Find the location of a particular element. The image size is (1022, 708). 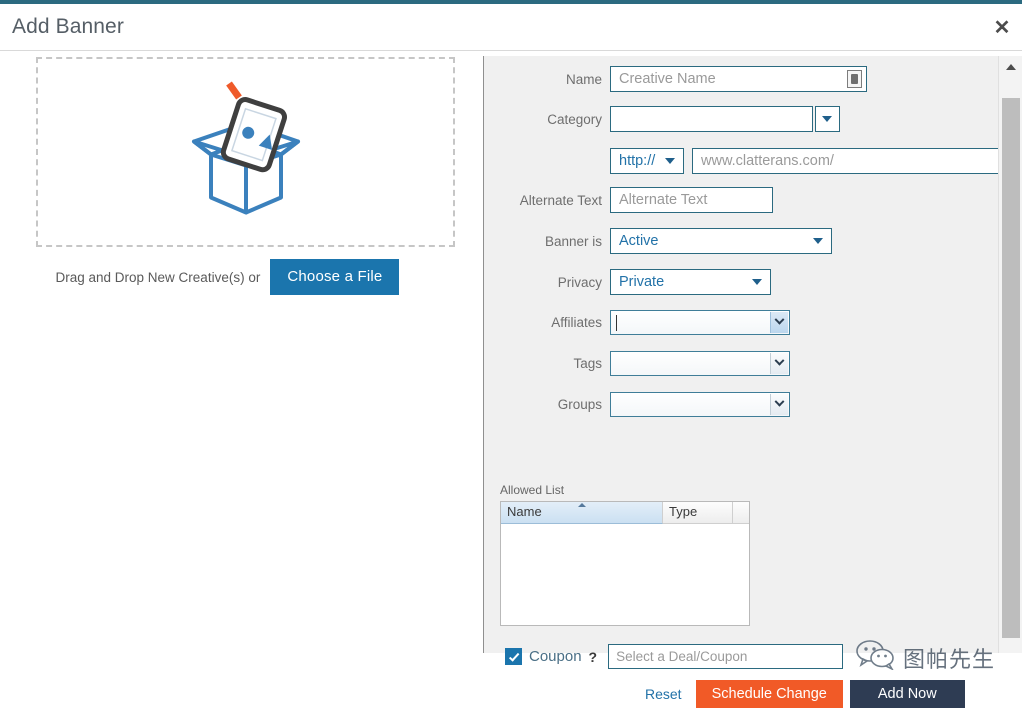

contact-card-icon is located at coordinates (854, 79).